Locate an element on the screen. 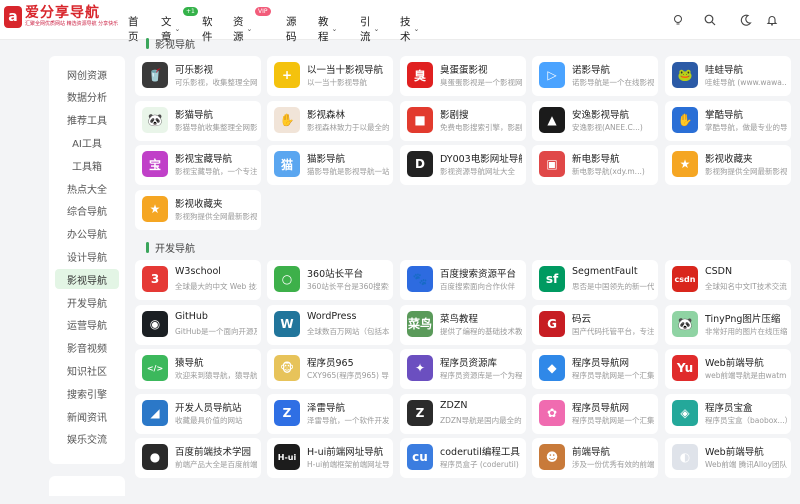 The width and height of the screenshot is (800, 504). panda-icon: 🐼 is located at coordinates (155, 119).